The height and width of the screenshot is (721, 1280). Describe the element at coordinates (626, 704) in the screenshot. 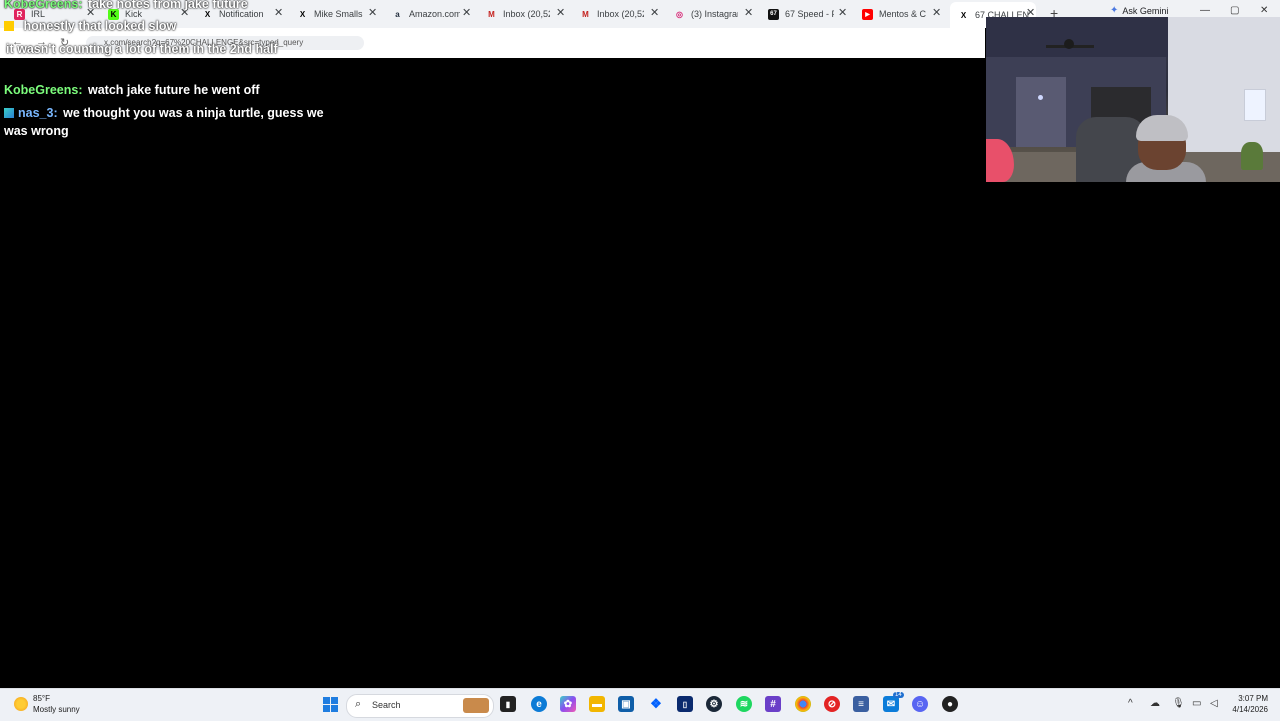

I see `store-icon: ▣` at that location.